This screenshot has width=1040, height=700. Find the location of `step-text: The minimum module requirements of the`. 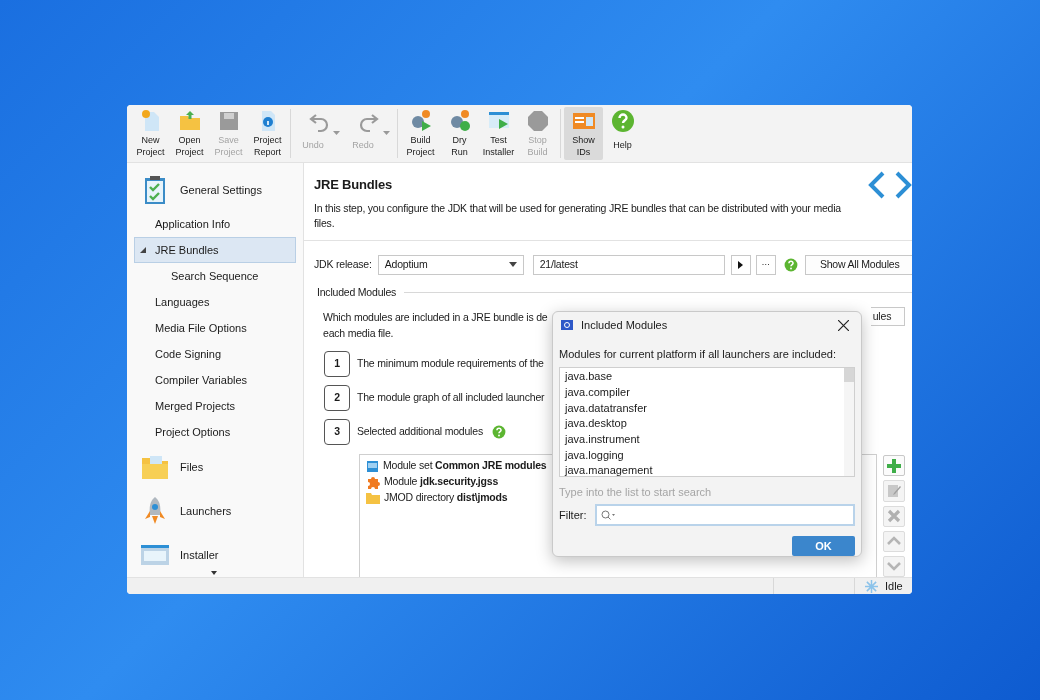

step-text: The minimum module requirements of the is located at coordinates (450, 364).